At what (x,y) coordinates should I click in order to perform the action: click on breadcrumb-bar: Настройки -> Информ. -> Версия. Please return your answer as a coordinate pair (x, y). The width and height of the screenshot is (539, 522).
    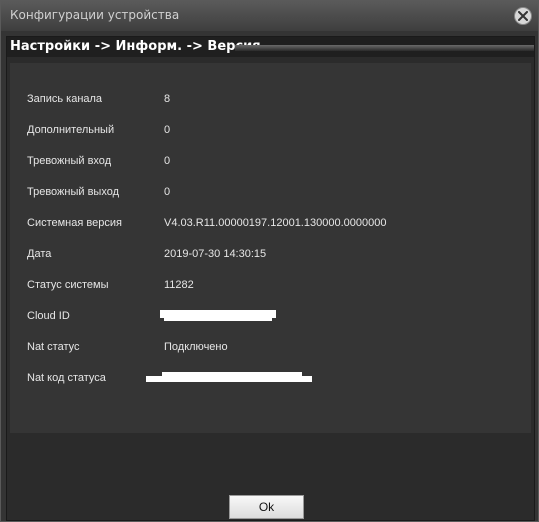
    Looking at the image, I should click on (270, 47).